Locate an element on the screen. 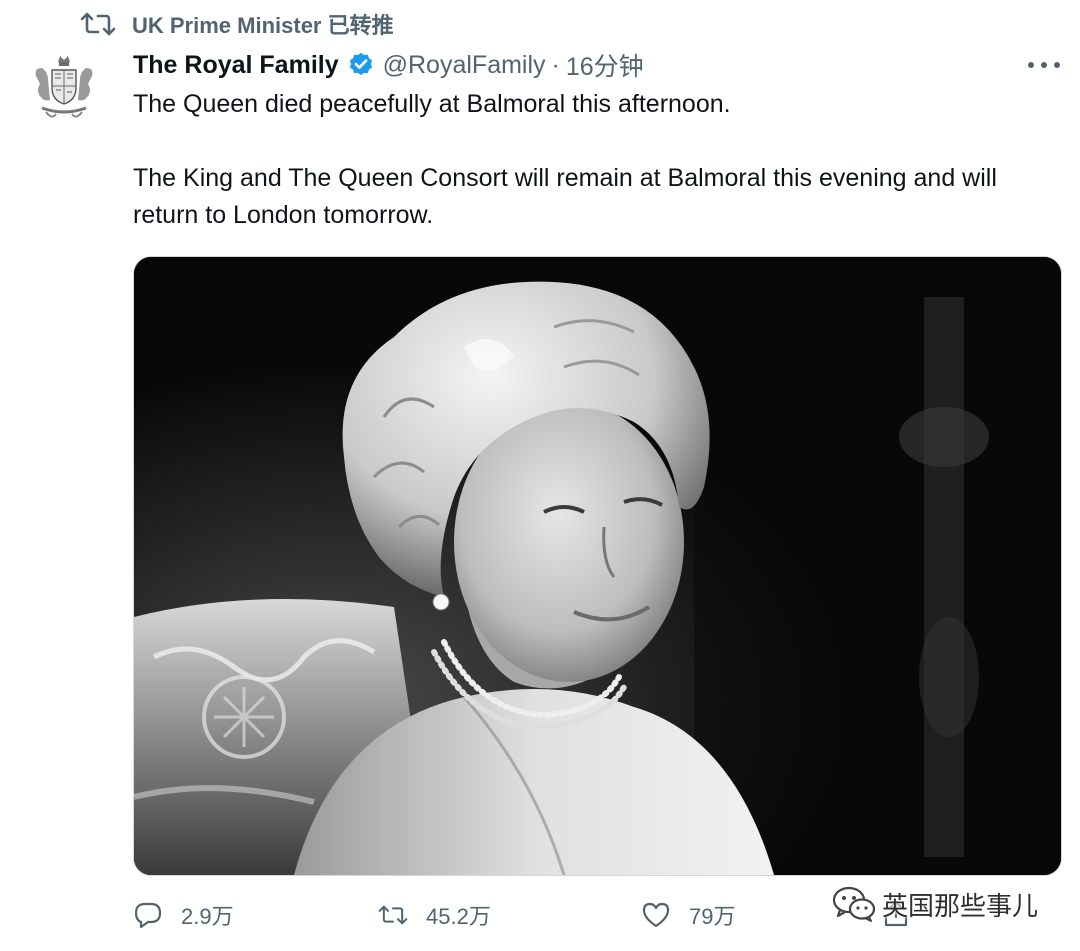 This screenshot has height=951, width=1080. tweet-header: The Royal Family @RoyalFamily · 16分钟 is located at coordinates (388, 65).